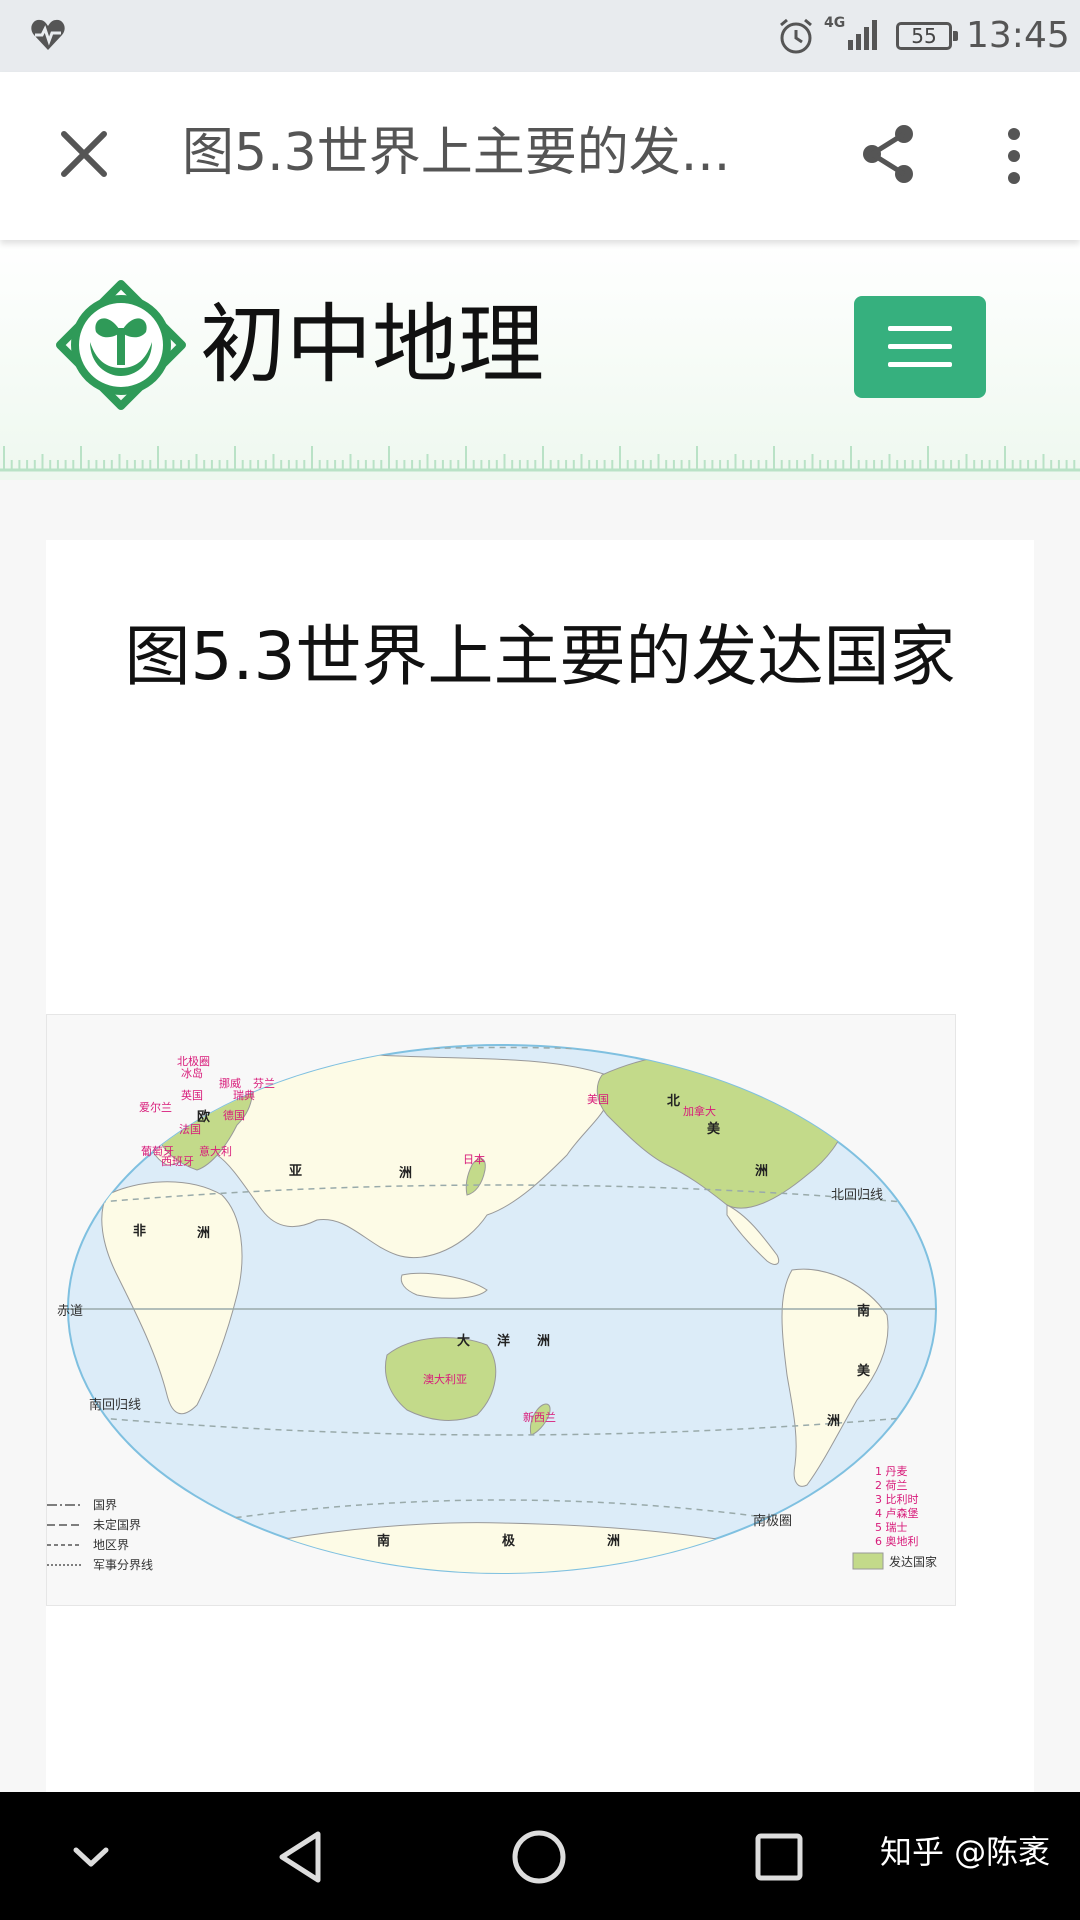 The height and width of the screenshot is (1920, 1080). I want to click on country-label: 西班牙, so click(177, 1161).